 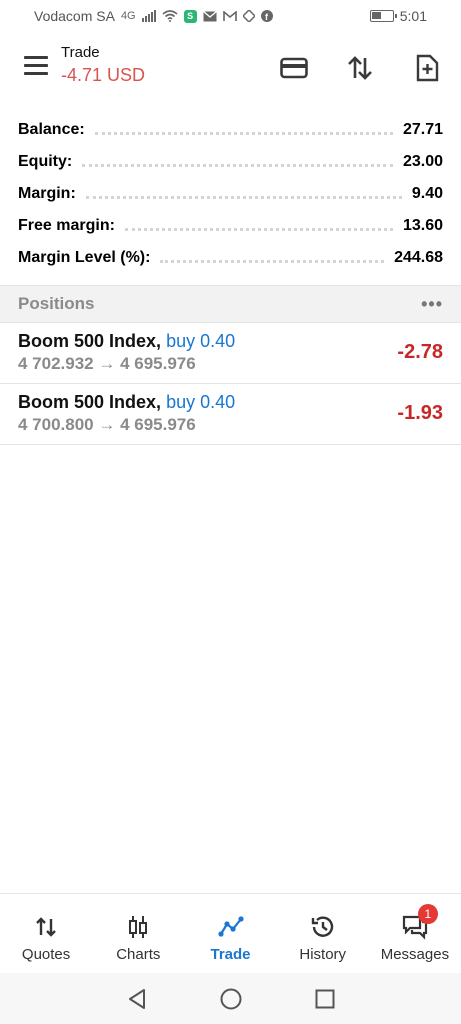 What do you see at coordinates (46, 927) in the screenshot?
I see `quotes-icon` at bounding box center [46, 927].